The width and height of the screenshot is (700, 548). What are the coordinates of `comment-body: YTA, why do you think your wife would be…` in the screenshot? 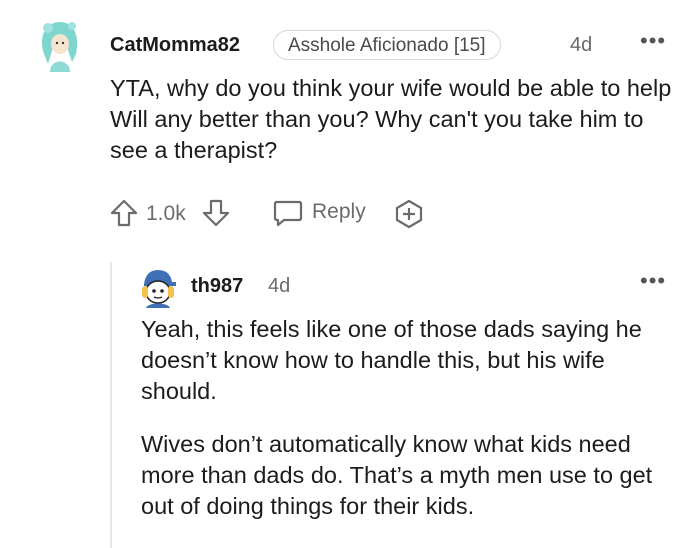 It's located at (391, 119).